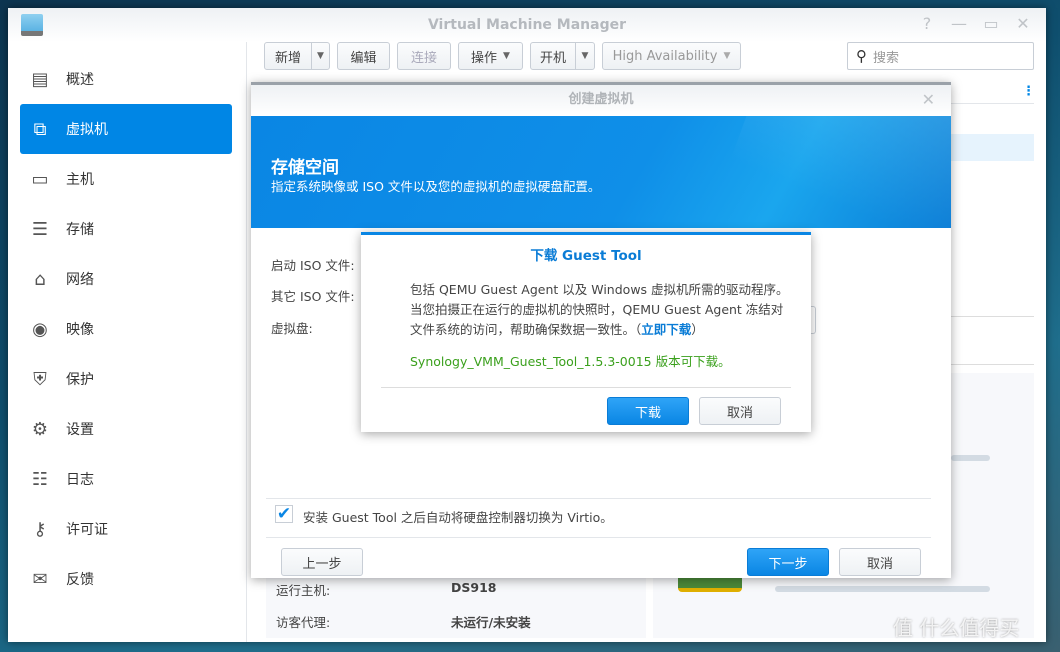  What do you see at coordinates (126, 179) in the screenshot?
I see `sidebar-item-2: ▭ 主机` at bounding box center [126, 179].